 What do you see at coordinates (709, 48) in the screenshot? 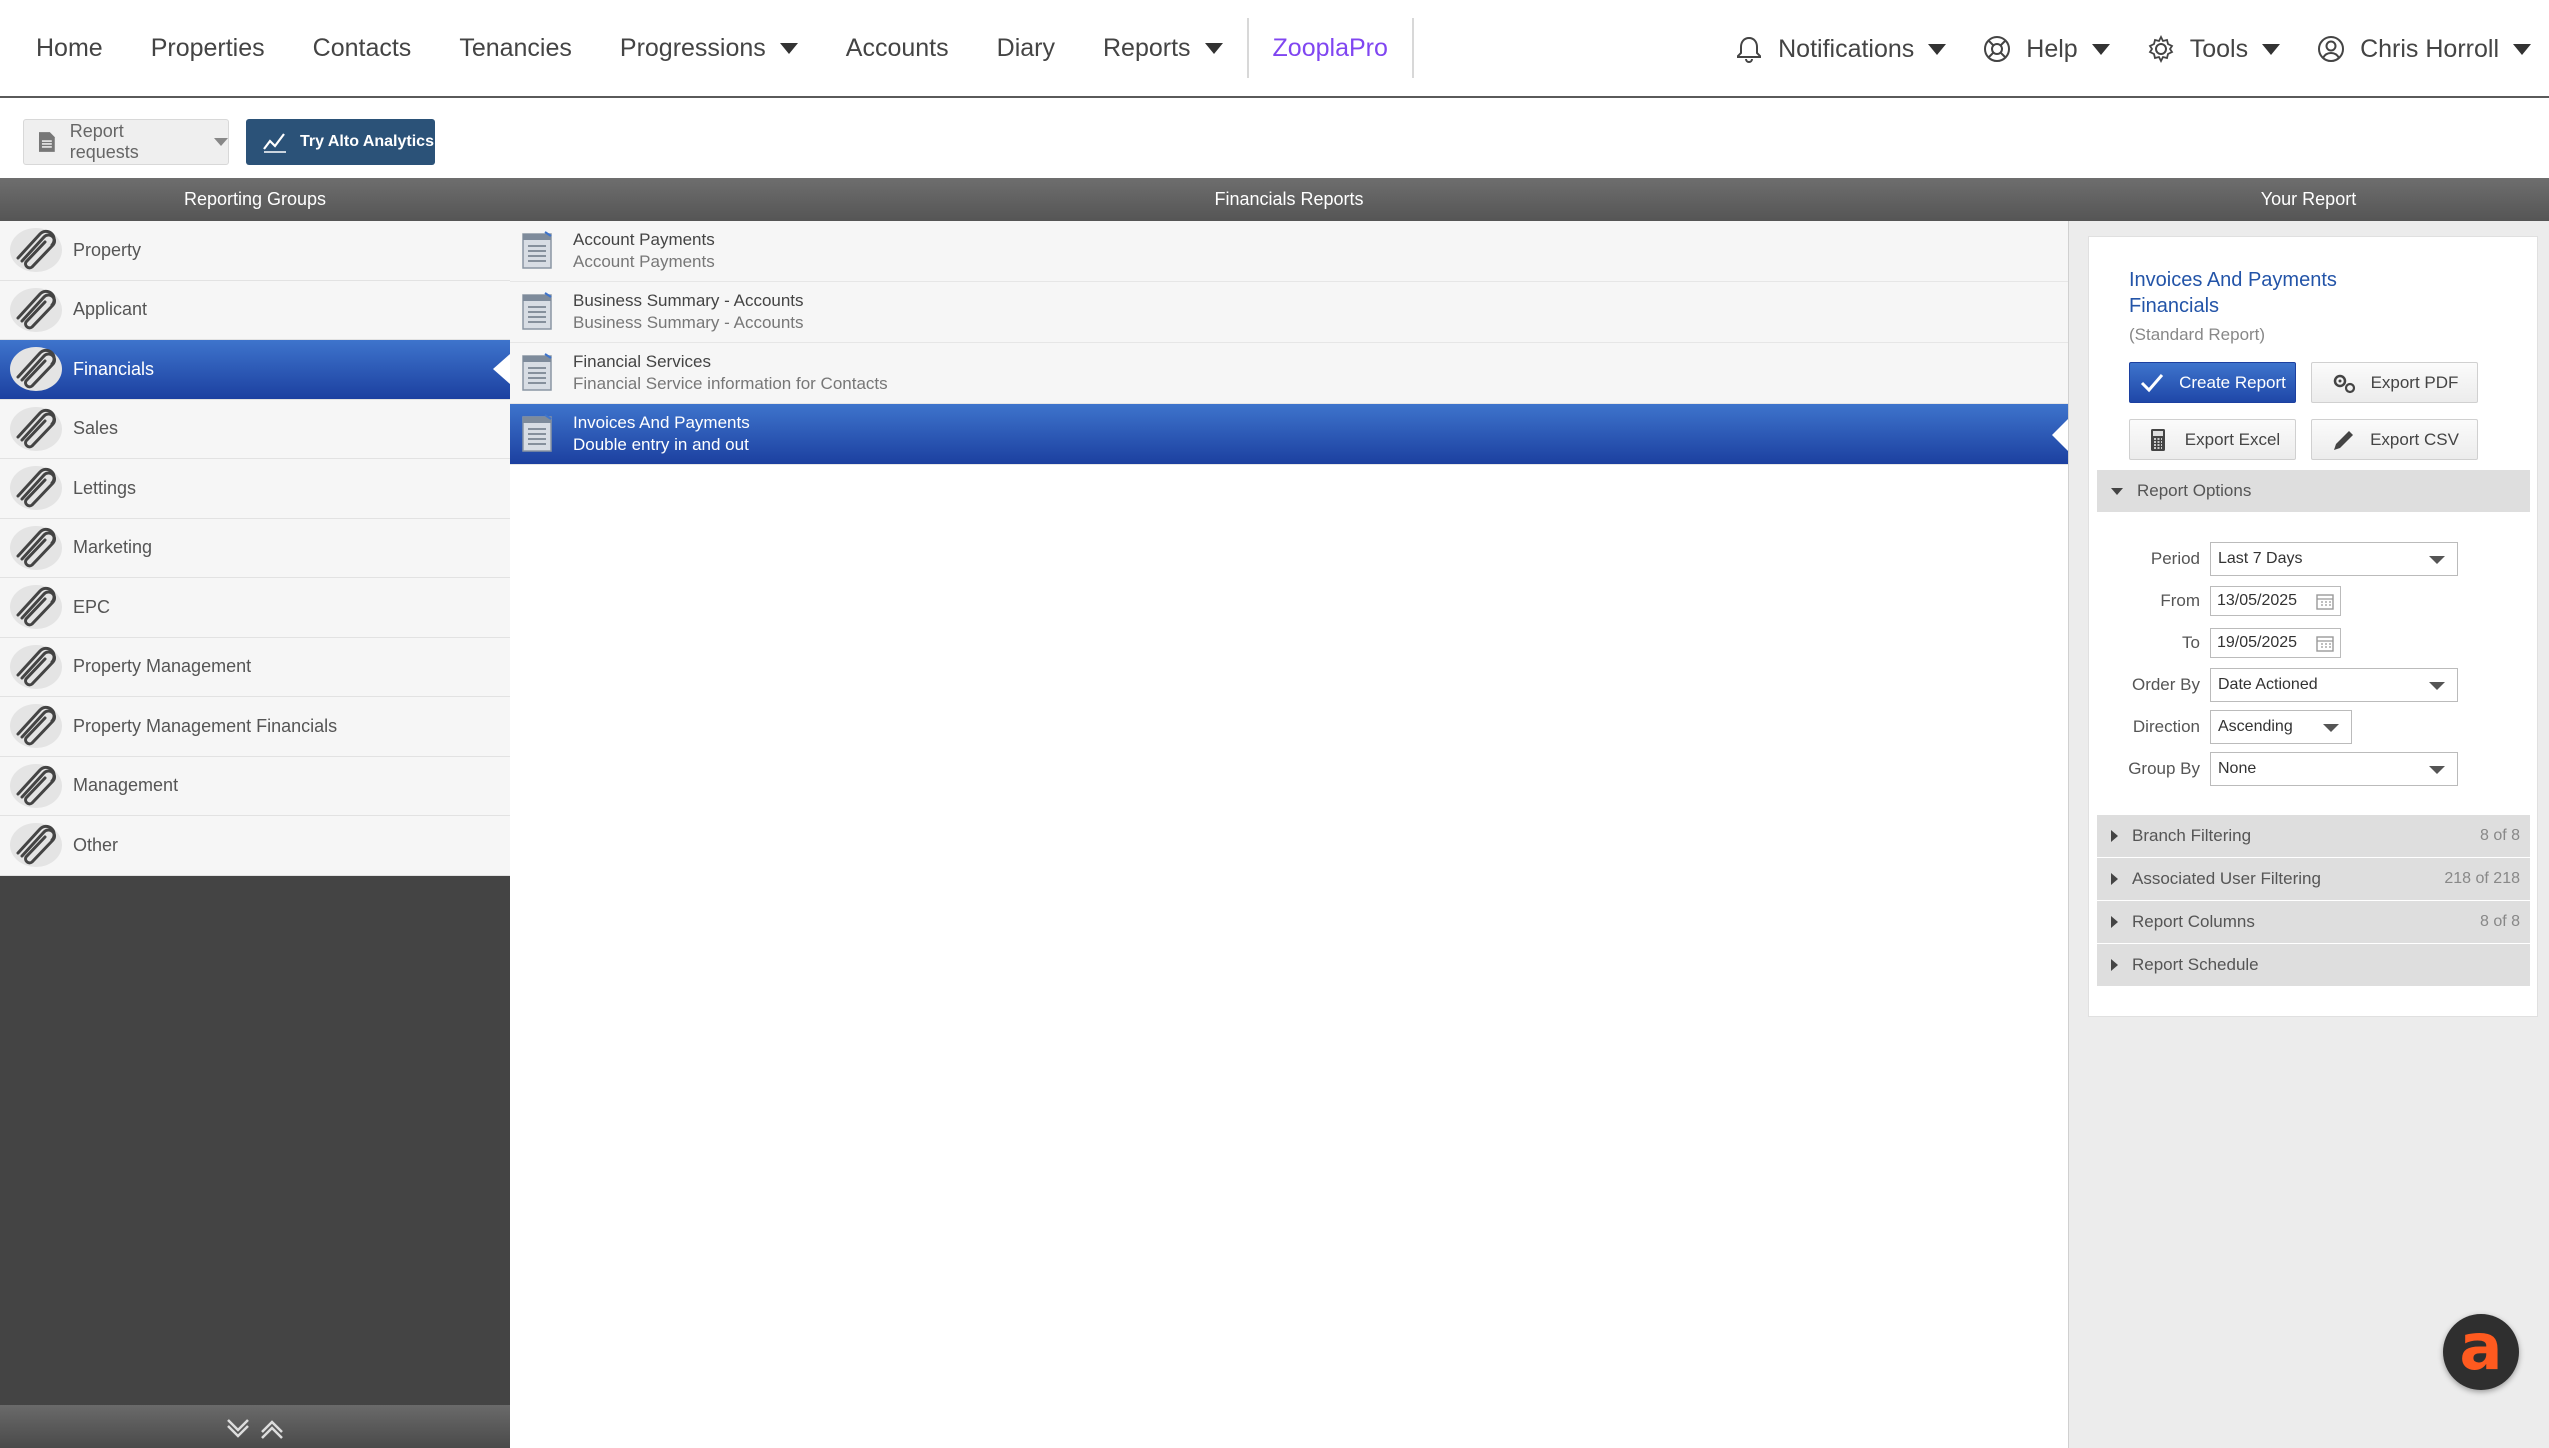
I see `nav-progressions: Progressions` at bounding box center [709, 48].